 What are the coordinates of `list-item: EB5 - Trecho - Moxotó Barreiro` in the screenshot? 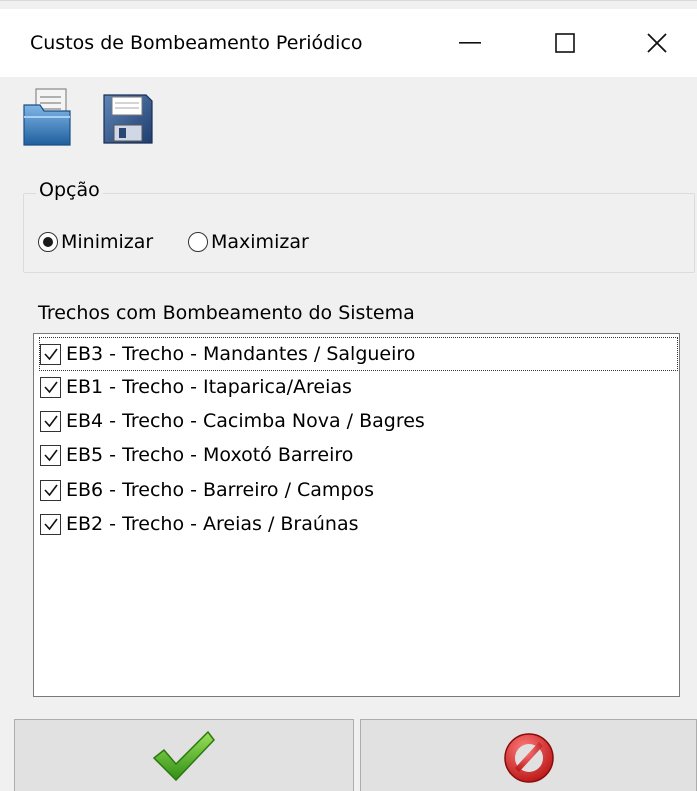 It's located at (196, 455).